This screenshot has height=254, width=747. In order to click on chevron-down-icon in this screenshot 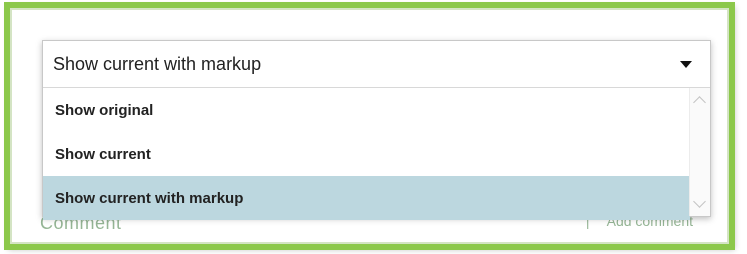, I will do `click(699, 201)`.